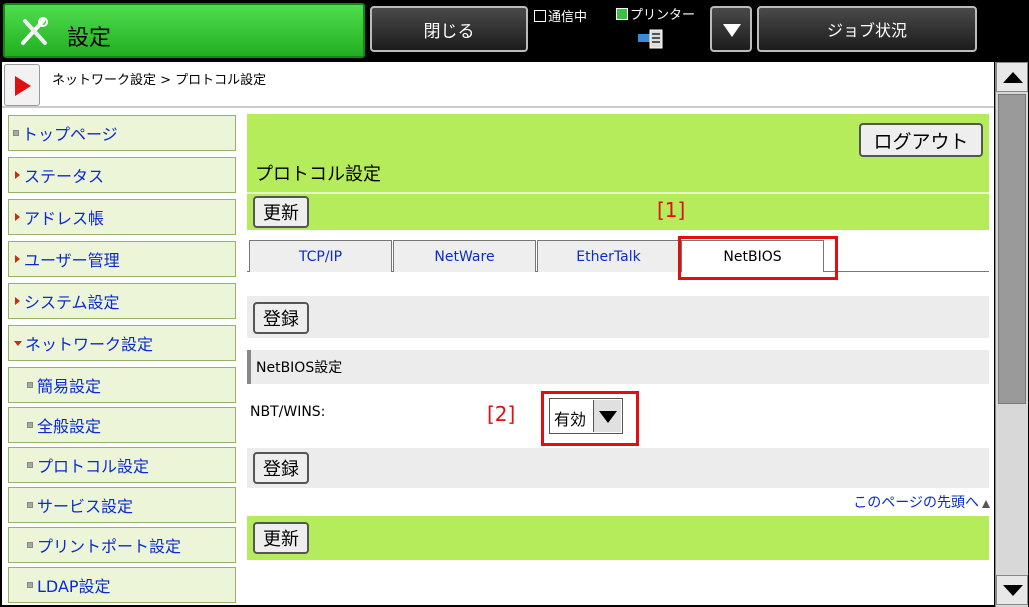  I want to click on page-header: ログアウト プロトコル設定 更新 [1], so click(618, 172).